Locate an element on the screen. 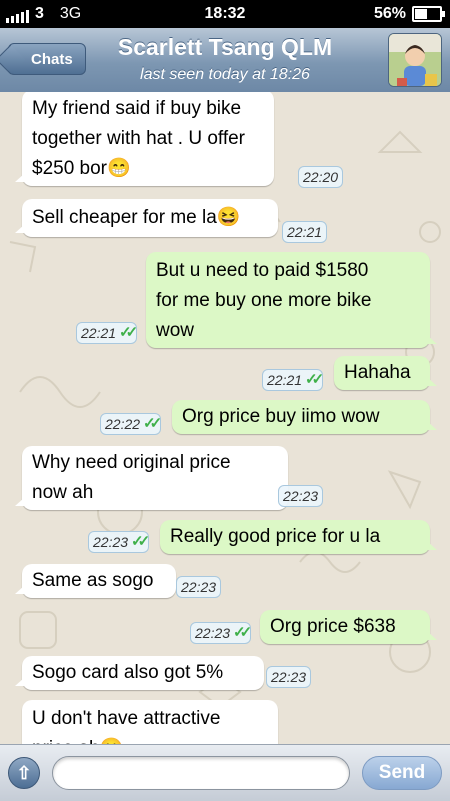 The height and width of the screenshot is (801, 450). attach-button: ⇧ is located at coordinates (24, 773).